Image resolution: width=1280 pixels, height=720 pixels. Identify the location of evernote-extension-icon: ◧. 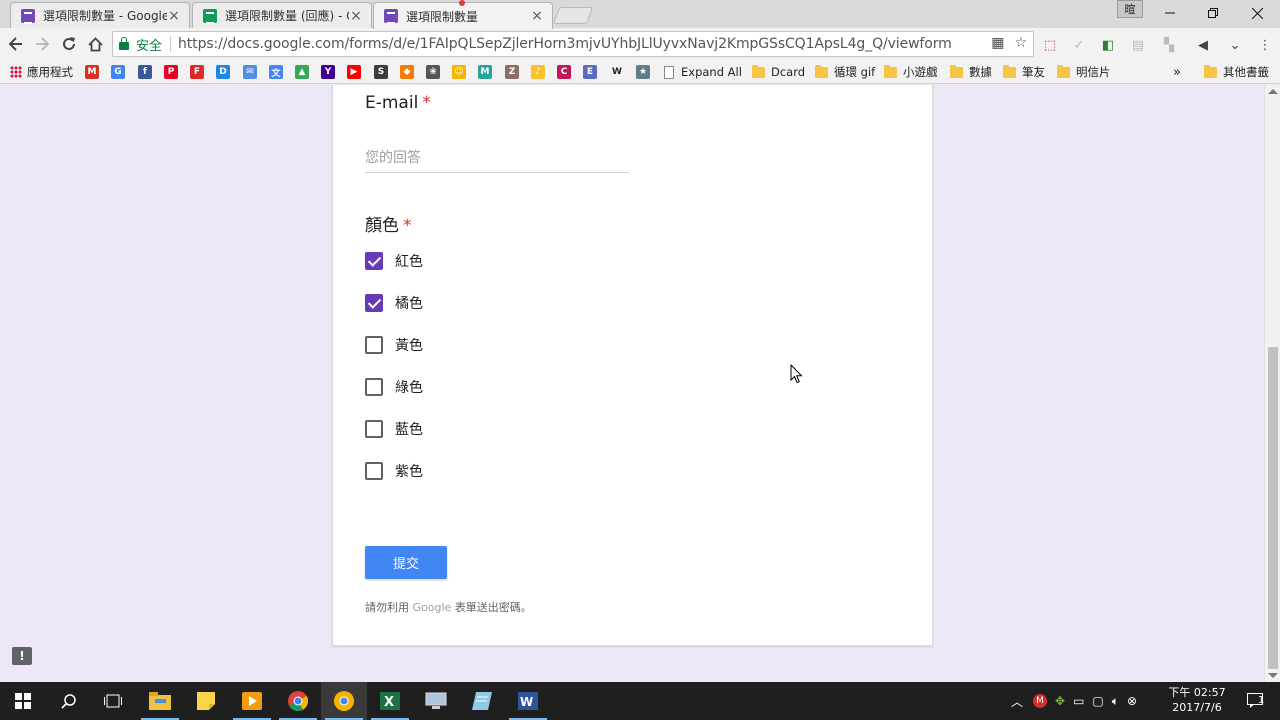
(1108, 45).